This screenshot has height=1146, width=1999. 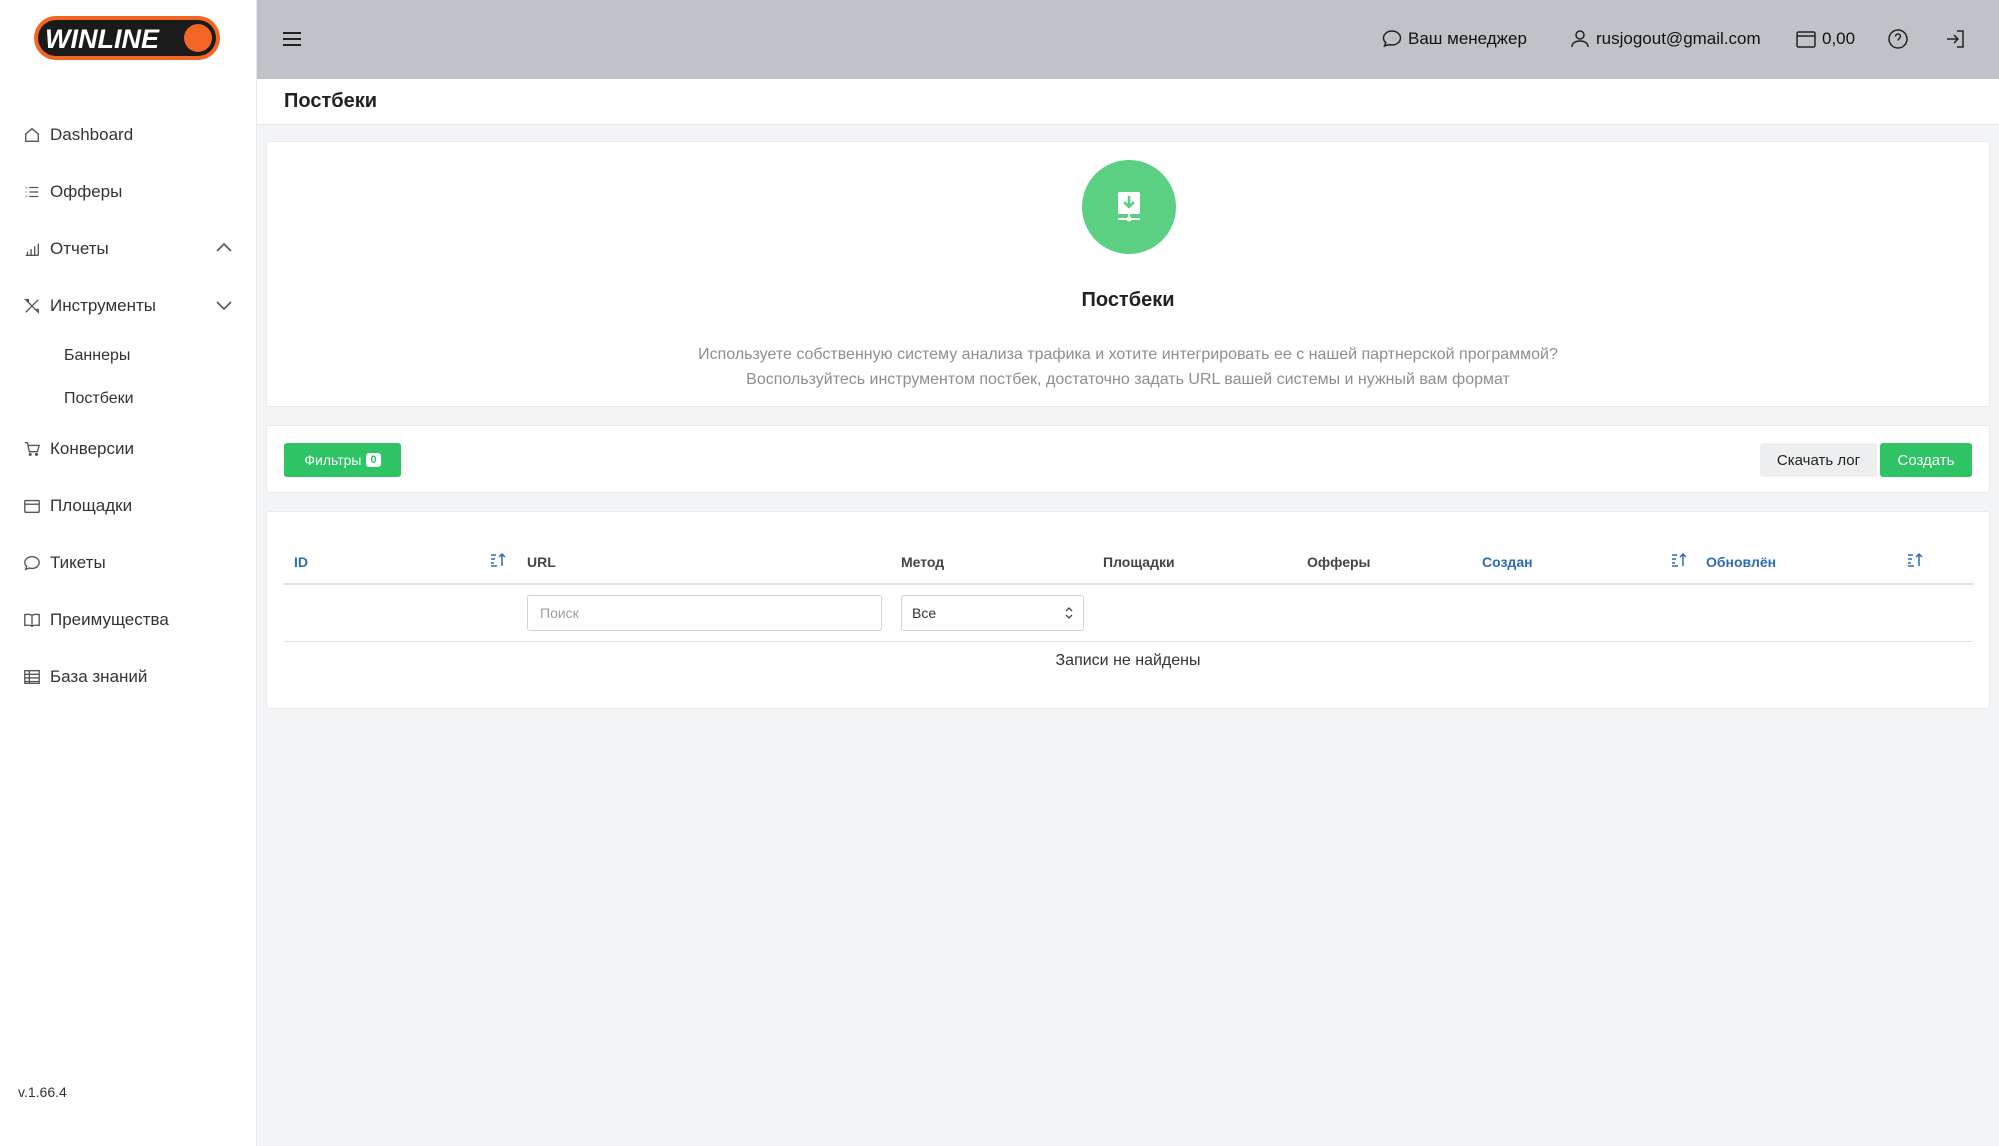 I want to click on topbar: Ваш менеджер rusjogout@gmail.com 0,00, so click(x=1128, y=39).